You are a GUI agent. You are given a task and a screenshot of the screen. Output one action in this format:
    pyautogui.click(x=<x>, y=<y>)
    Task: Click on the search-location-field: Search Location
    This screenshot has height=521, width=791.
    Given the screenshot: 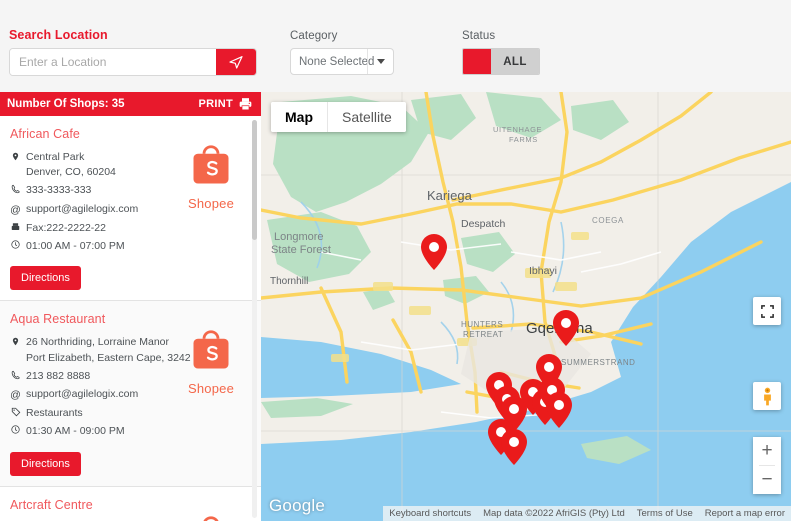 What is the action you would take?
    pyautogui.click(x=133, y=52)
    